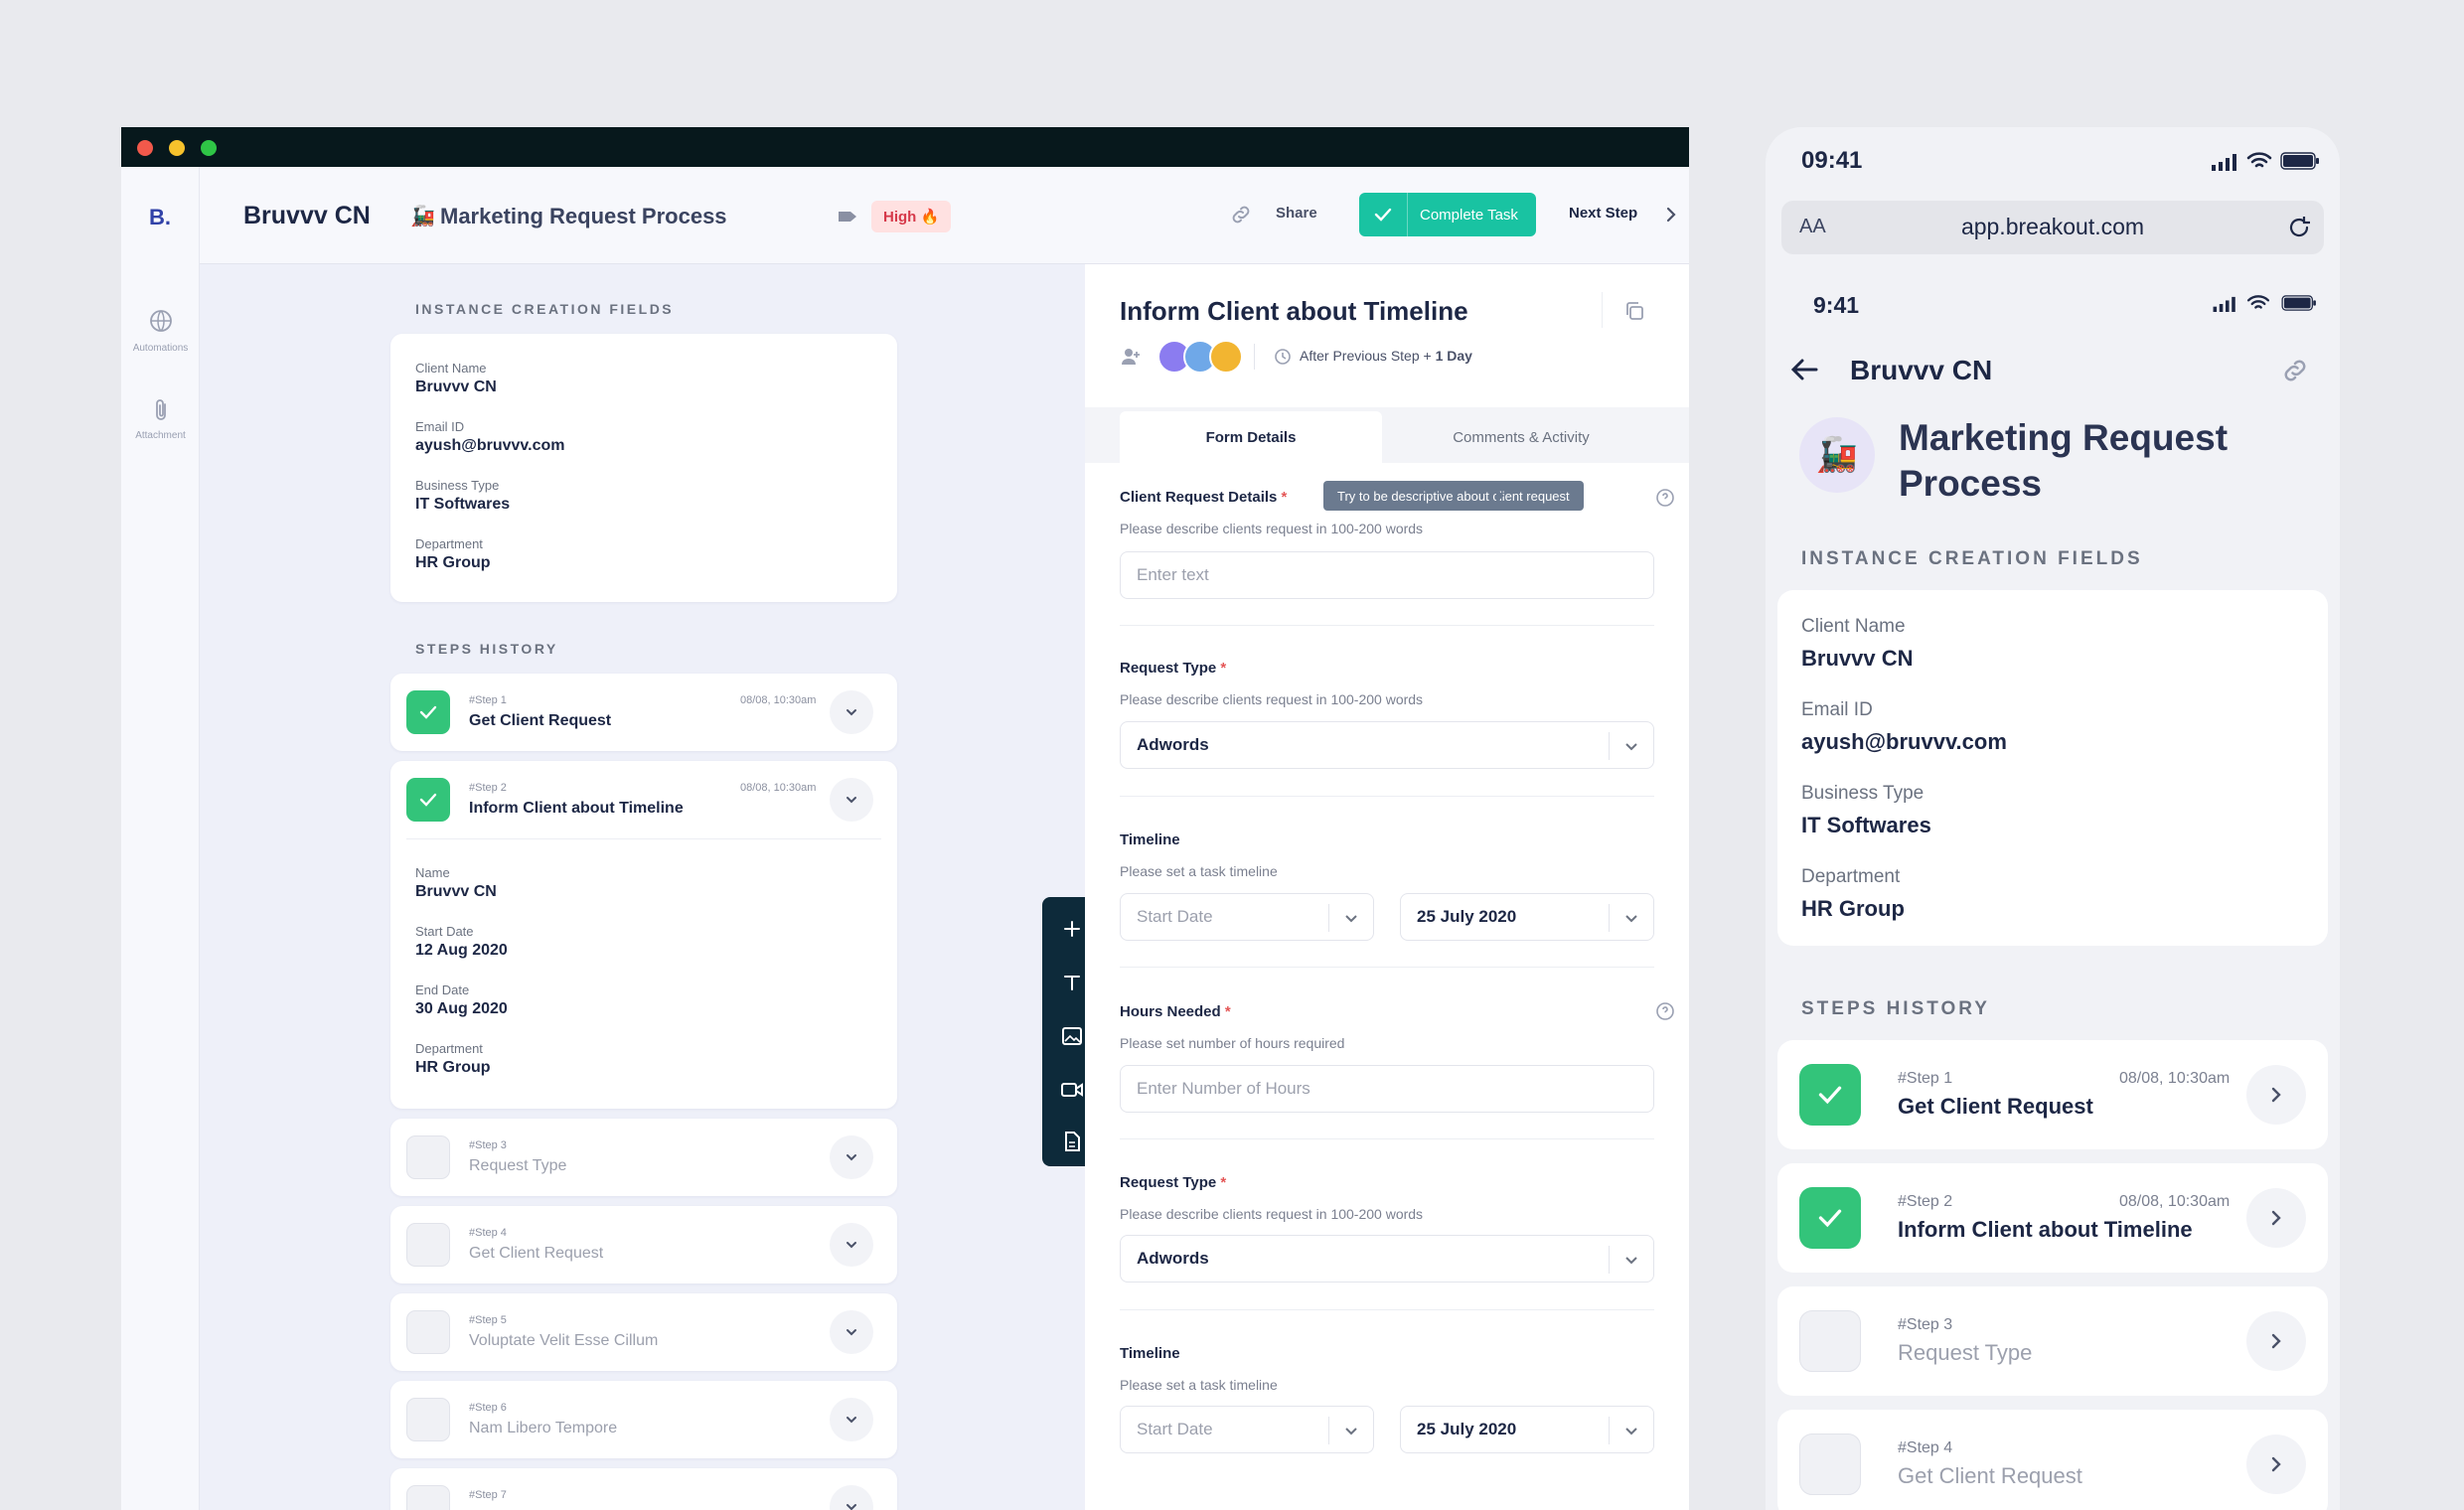  Describe the element at coordinates (1804, 372) in the screenshot. I see `back-arrow-icon` at that location.